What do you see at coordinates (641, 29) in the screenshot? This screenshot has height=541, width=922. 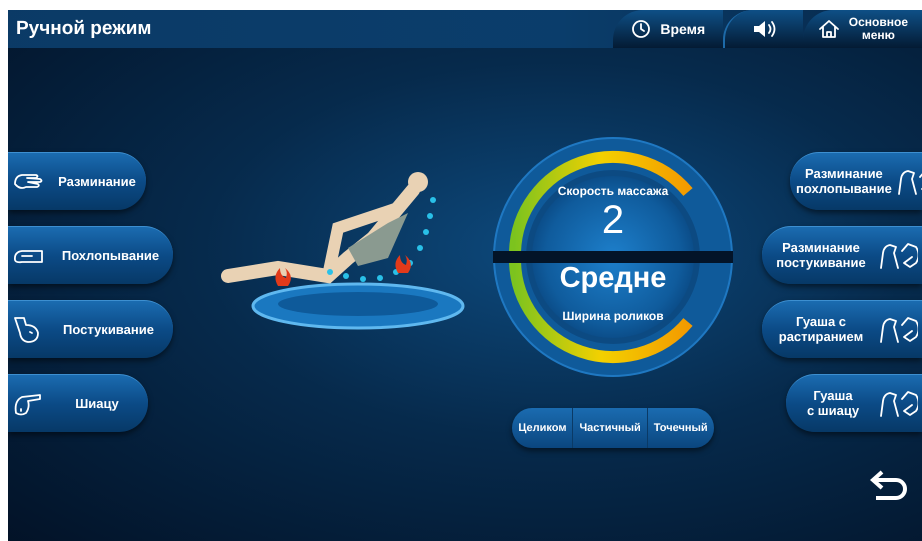 I see `clock-icon` at bounding box center [641, 29].